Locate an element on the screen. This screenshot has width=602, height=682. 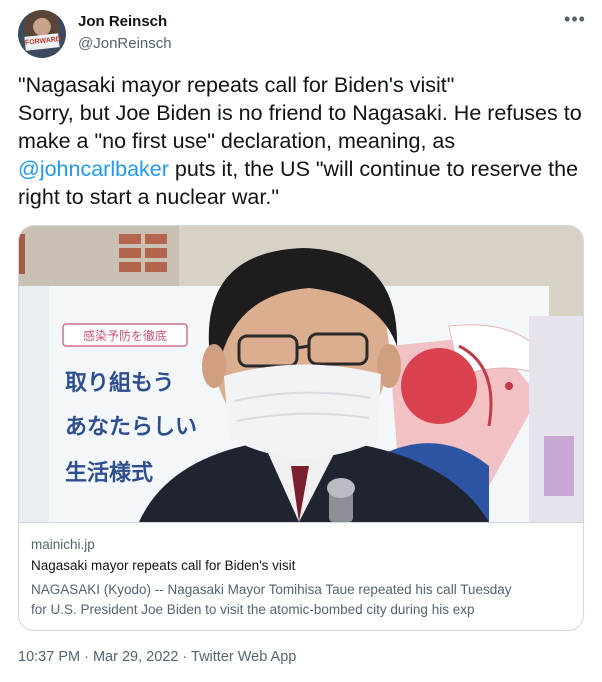
card-domain: mainichi.jp is located at coordinates (63, 544).